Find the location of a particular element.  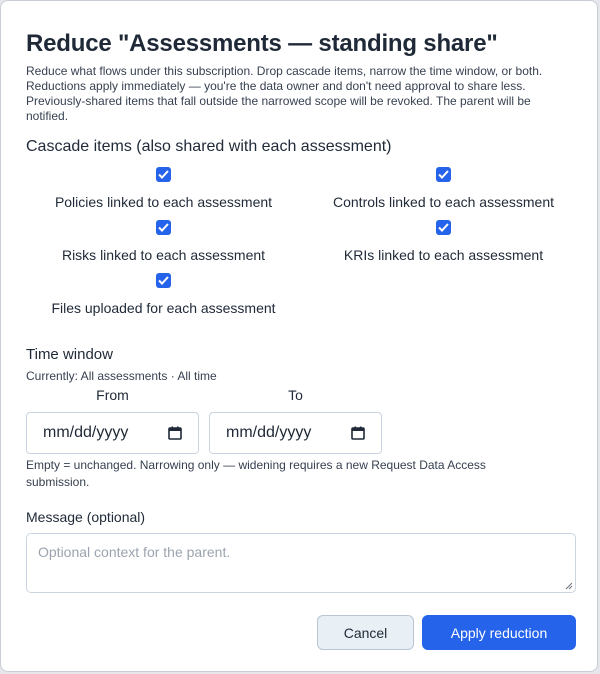

checkbox-risks is located at coordinates (163, 227).